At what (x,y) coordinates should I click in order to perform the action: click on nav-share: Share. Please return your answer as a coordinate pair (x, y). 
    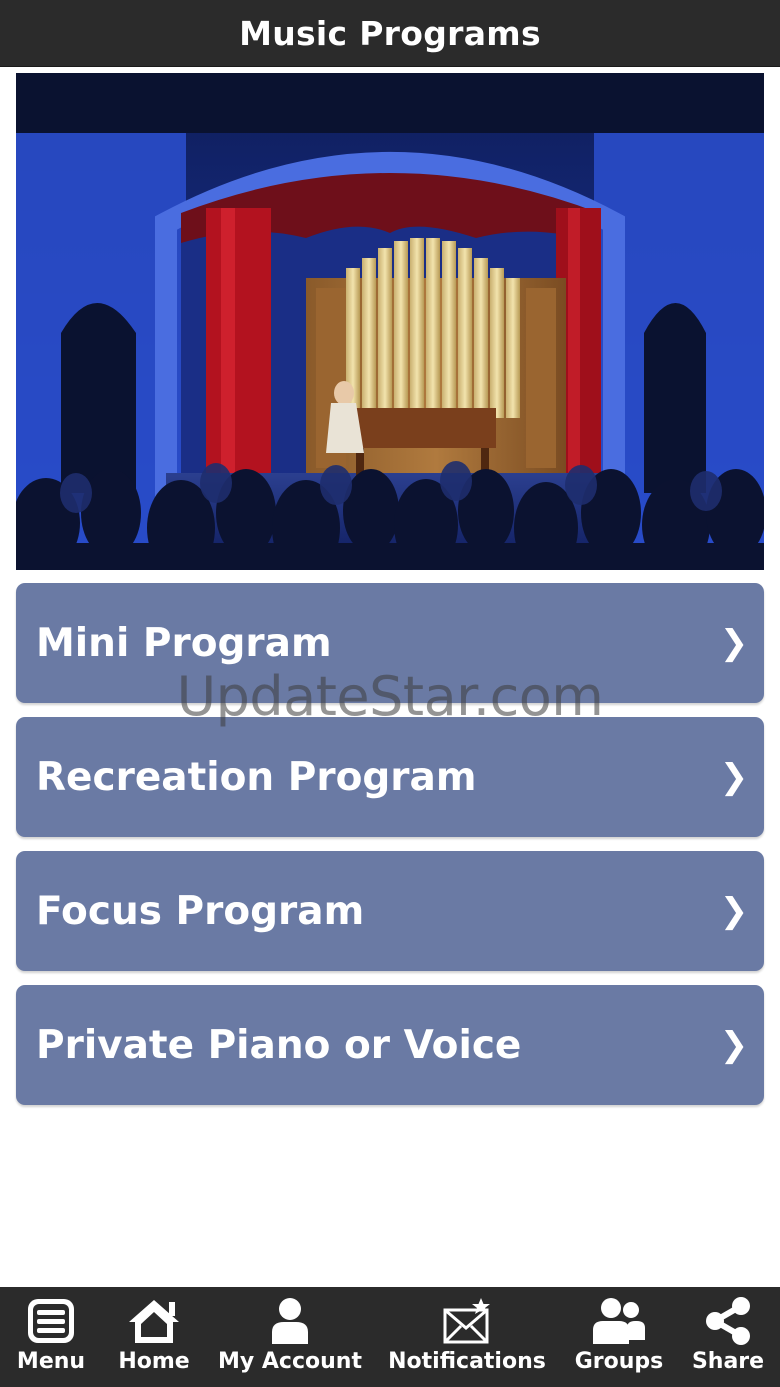
    Looking at the image, I should click on (728, 1337).